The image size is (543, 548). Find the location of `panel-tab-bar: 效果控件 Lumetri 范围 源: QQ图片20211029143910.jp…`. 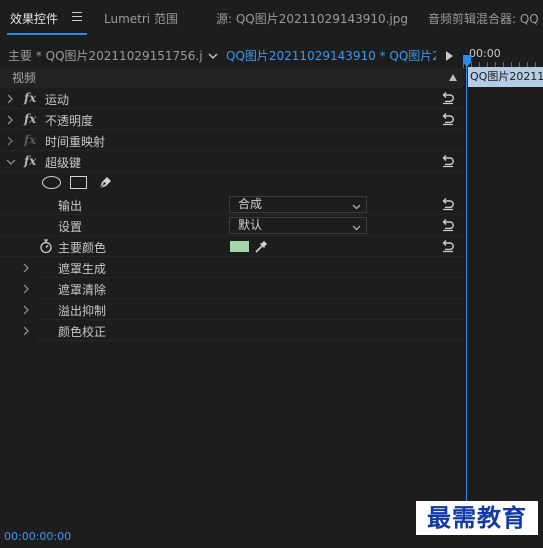

panel-tab-bar: 效果控件 Lumetri 范围 源: QQ图片20211029143910.jp… is located at coordinates (271, 18).